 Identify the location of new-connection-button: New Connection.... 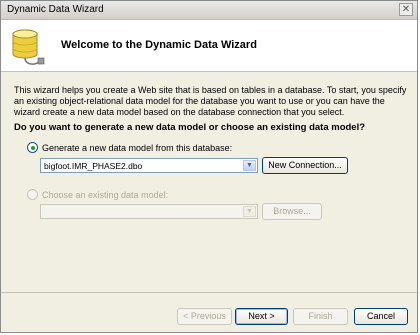
(305, 165).